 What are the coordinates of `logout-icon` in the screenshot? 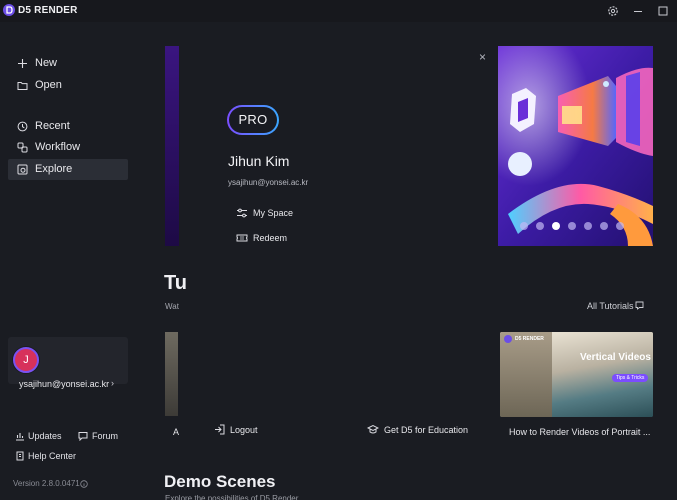 It's located at (220, 429).